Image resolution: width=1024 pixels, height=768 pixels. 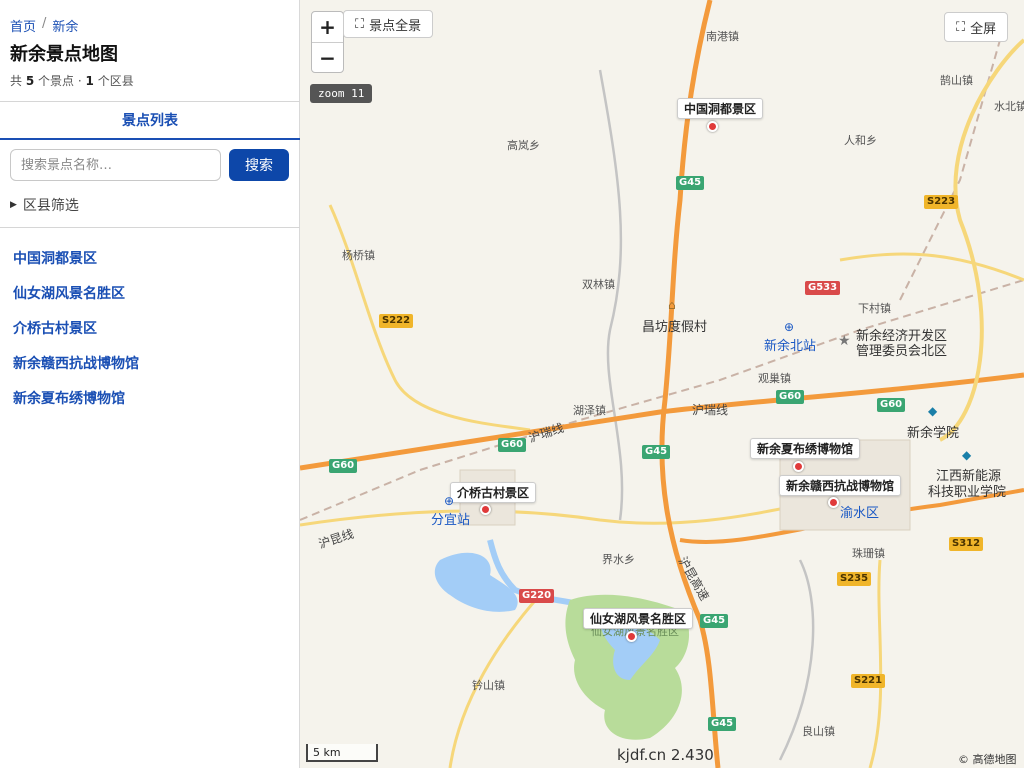 I want to click on highway-shield: S222, so click(x=396, y=321).